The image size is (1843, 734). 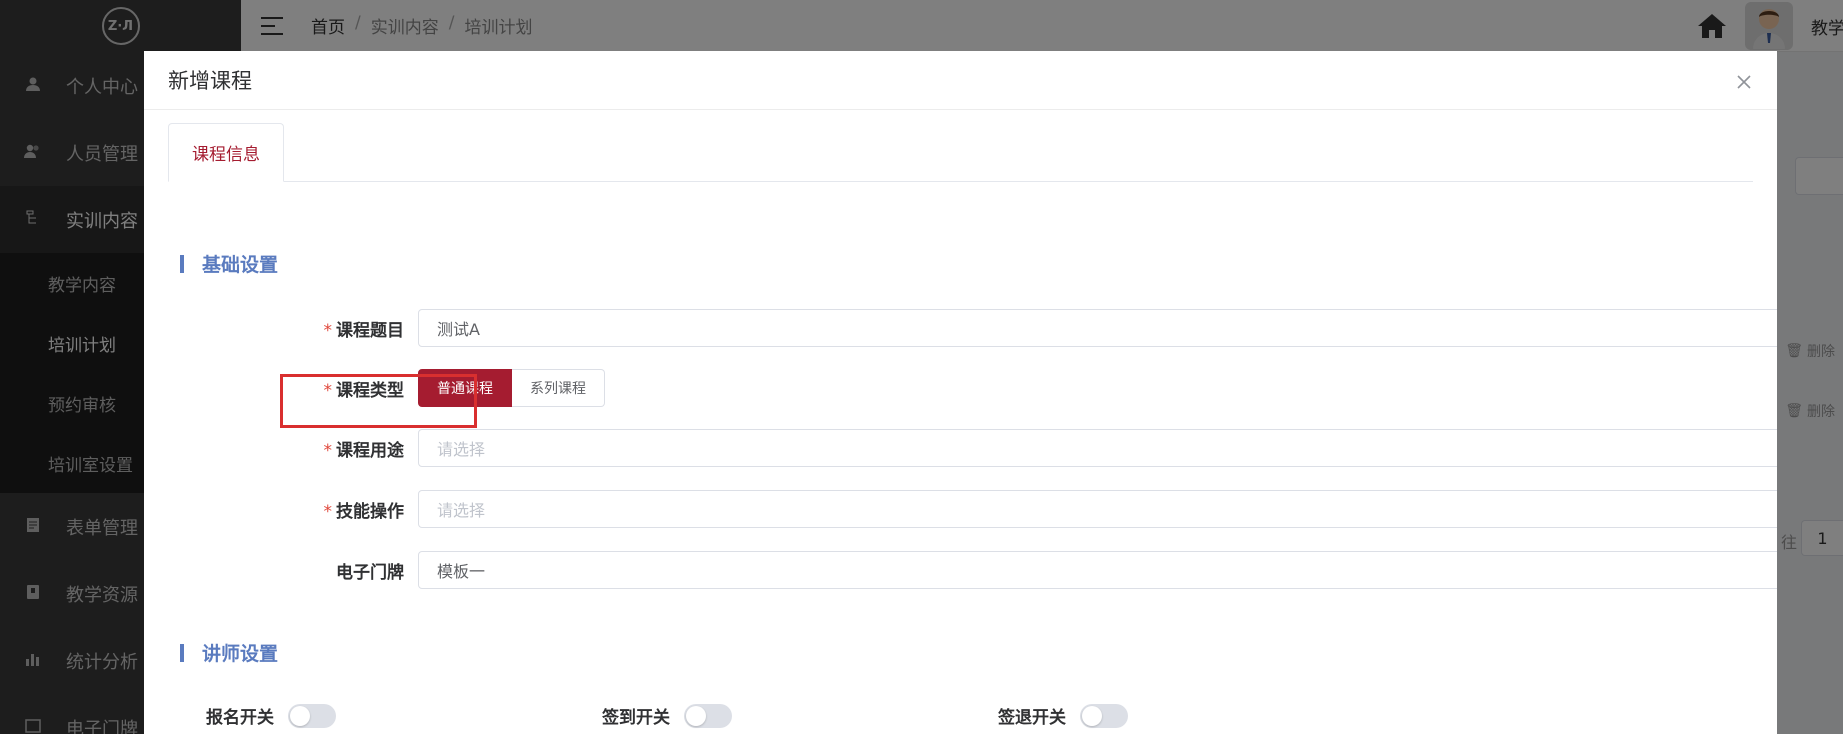 What do you see at coordinates (636, 718) in the screenshot?
I see `switch-label-checkin: 签到开关` at bounding box center [636, 718].